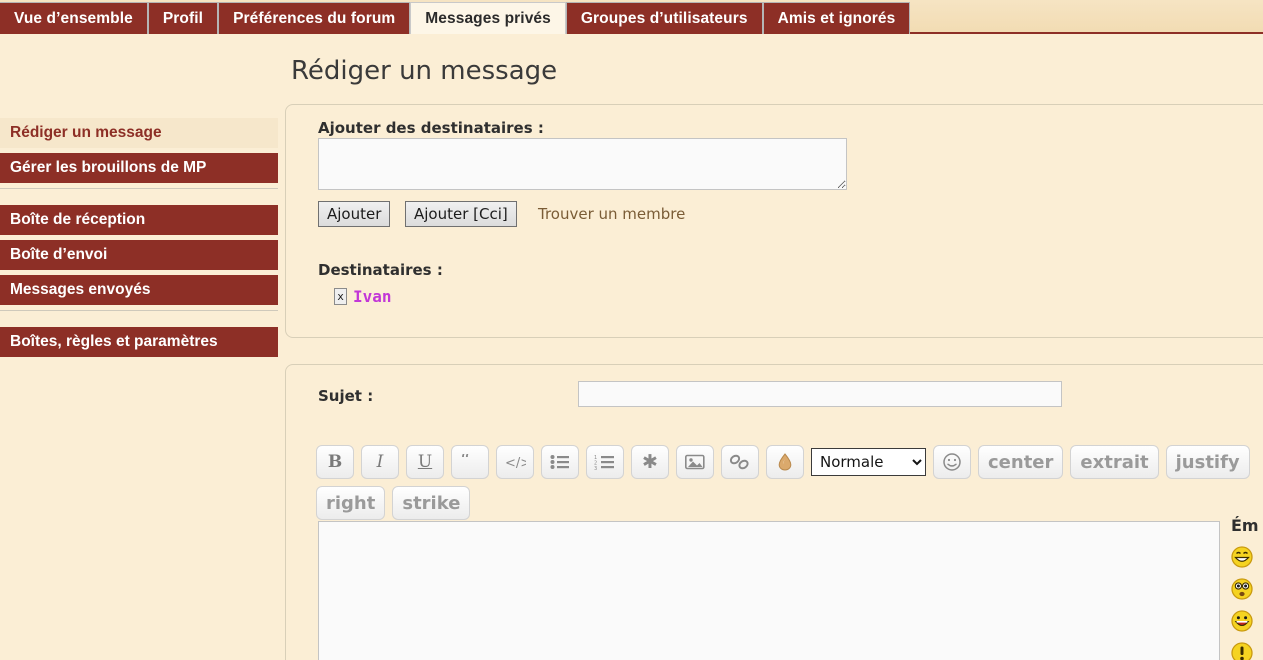 This screenshot has height=660, width=1263. I want to click on recipient-list: x Ivan, so click(363, 296).